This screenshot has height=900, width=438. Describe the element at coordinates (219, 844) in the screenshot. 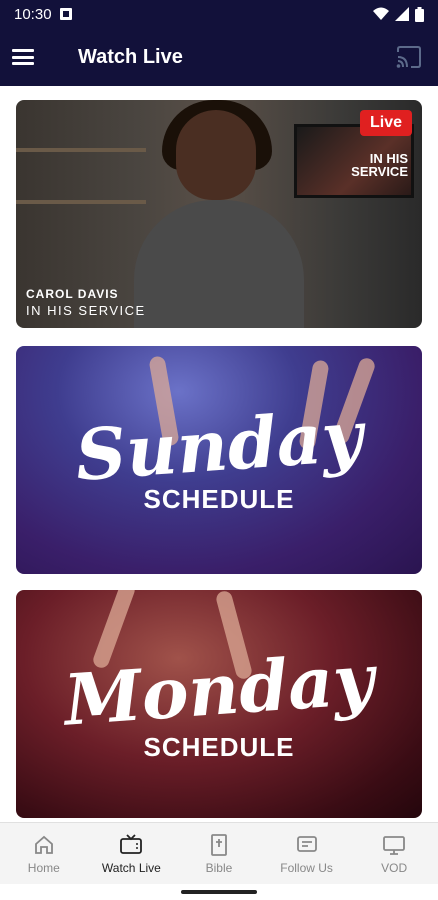

I see `bible-icon` at that location.